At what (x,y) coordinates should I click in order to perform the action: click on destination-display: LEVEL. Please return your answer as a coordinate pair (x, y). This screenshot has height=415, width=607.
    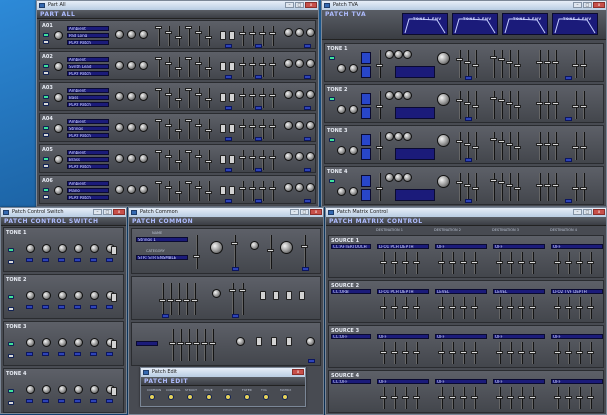
    Looking at the image, I should click on (461, 291).